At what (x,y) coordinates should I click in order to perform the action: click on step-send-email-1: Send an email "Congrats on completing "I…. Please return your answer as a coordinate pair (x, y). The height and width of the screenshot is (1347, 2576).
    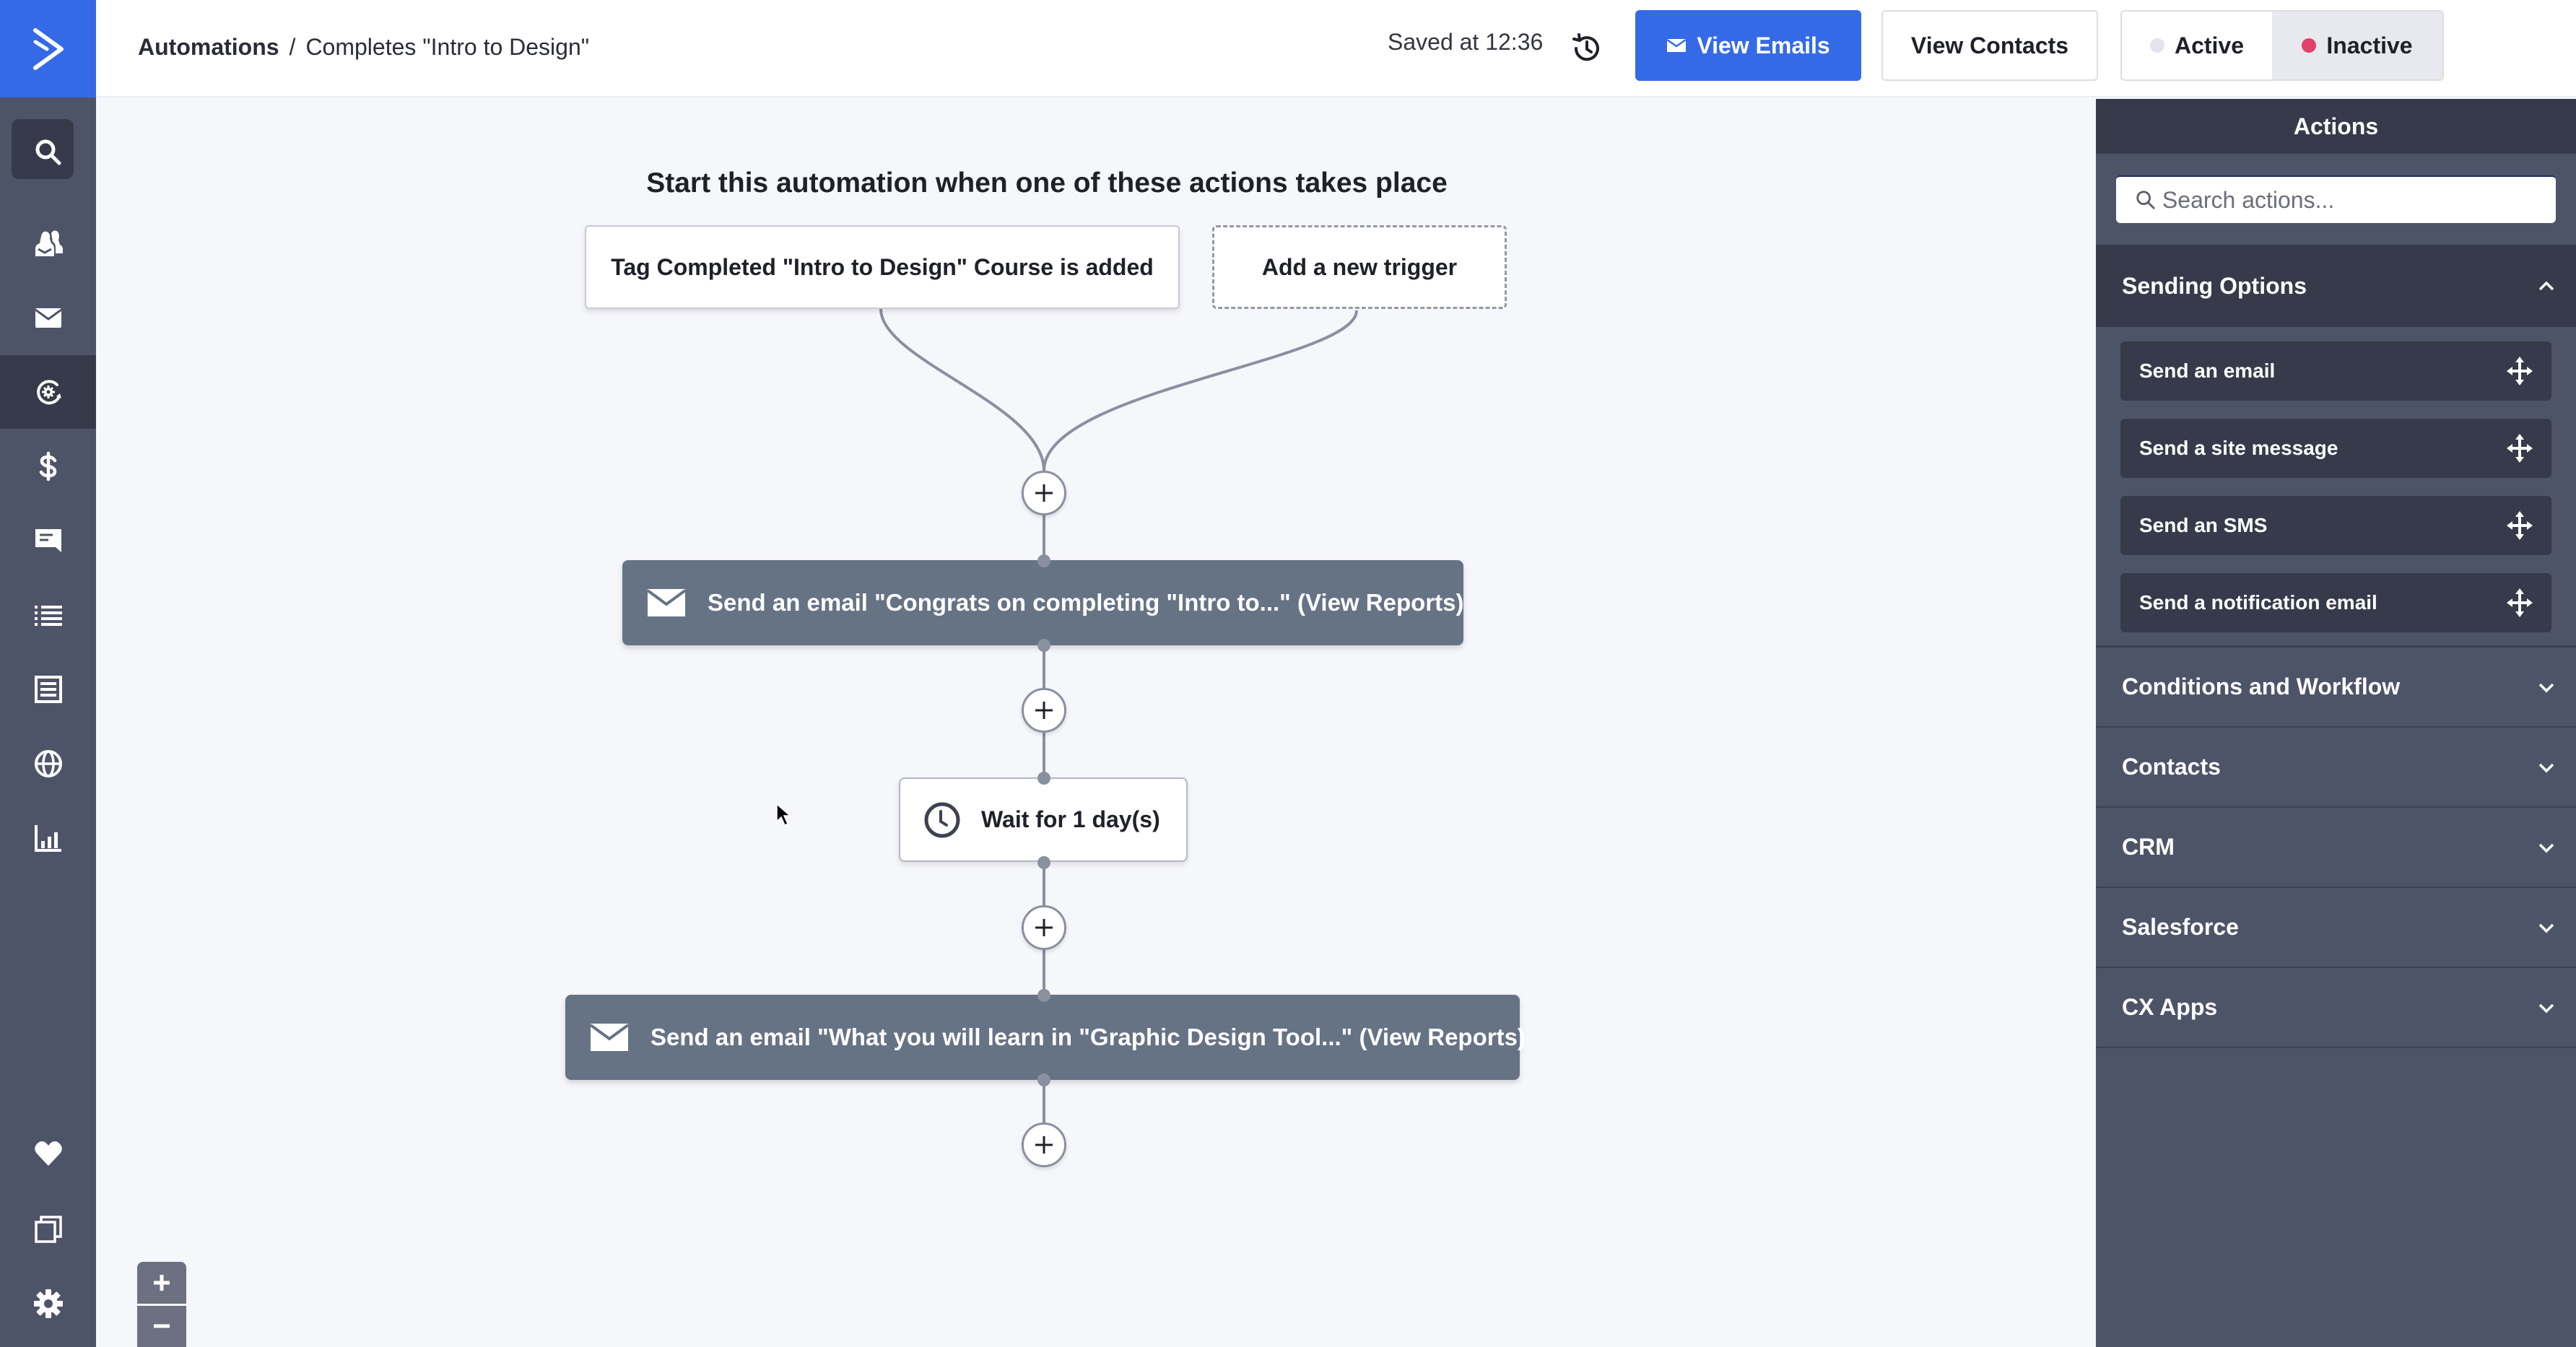
    Looking at the image, I should click on (1042, 602).